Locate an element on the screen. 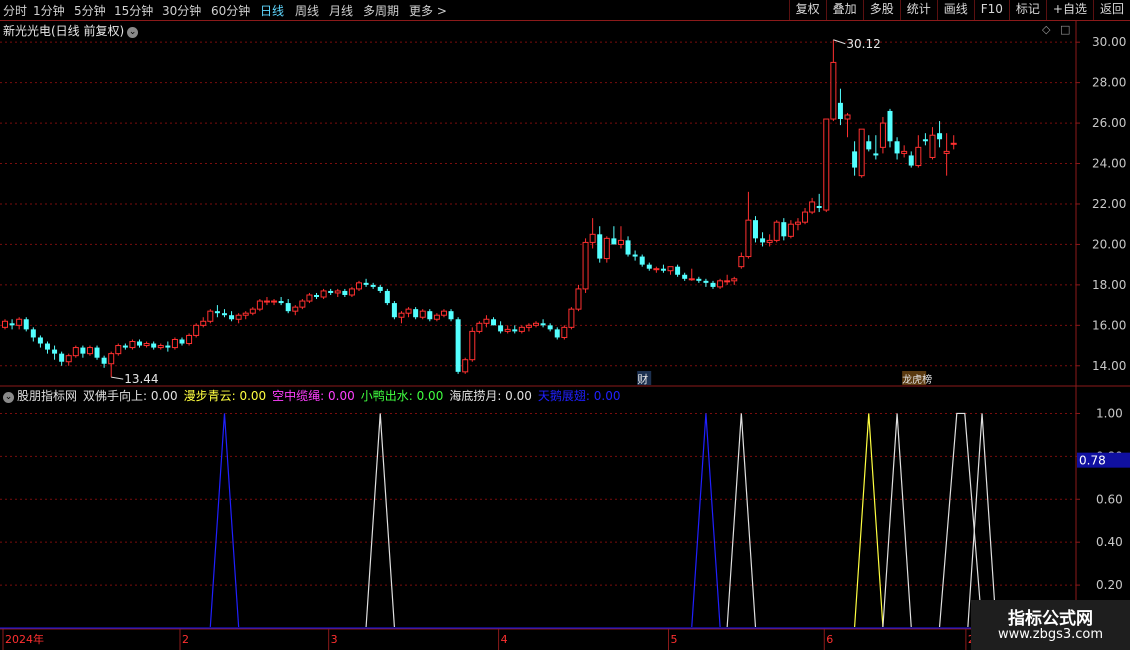 Image resolution: width=1130 pixels, height=650 pixels. stock-title-text: 新光光电(日线 前复权) is located at coordinates (64, 31).